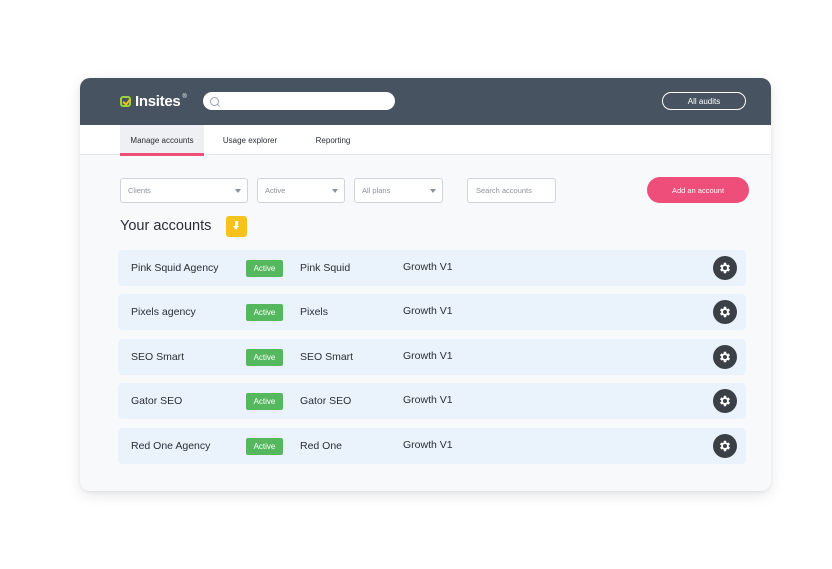  Describe the element at coordinates (175, 268) in the screenshot. I see `account-name: Pink Squid Agency` at that location.